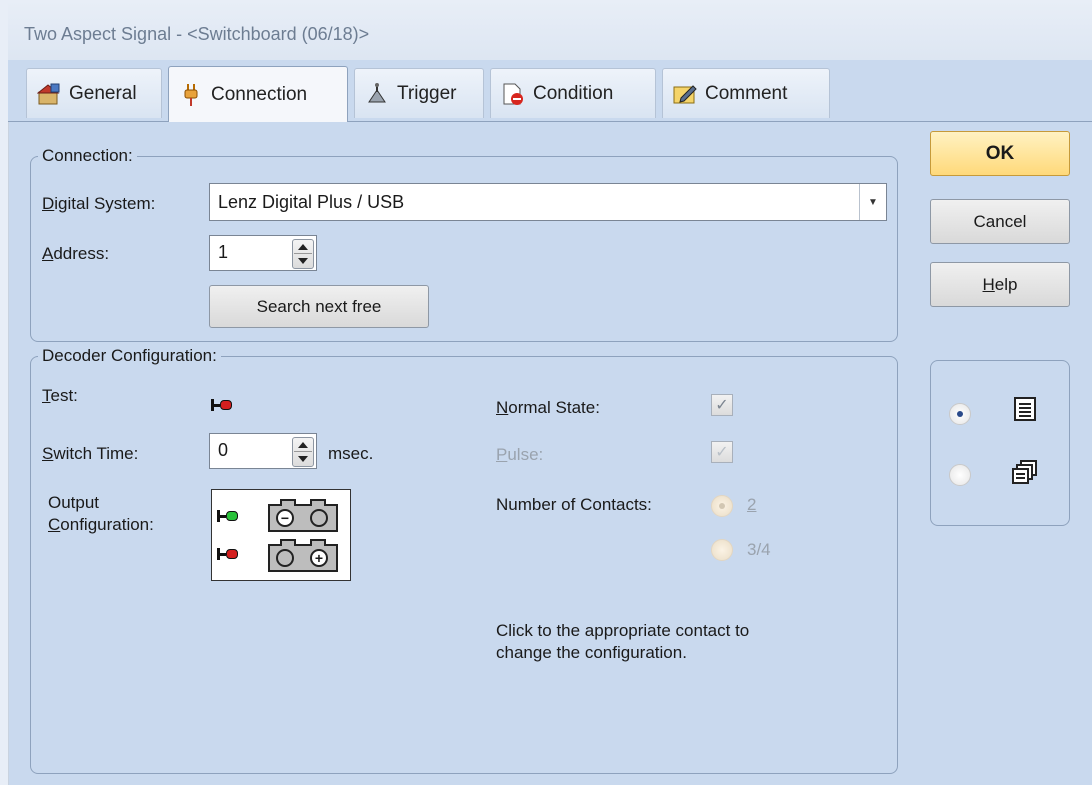 This screenshot has height=785, width=1092. I want to click on tab-label-general: General, so click(103, 93).